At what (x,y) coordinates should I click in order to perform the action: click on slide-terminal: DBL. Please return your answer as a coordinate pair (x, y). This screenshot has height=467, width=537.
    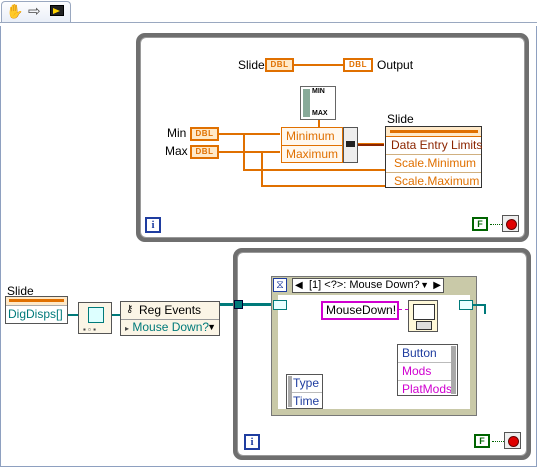
    Looking at the image, I should click on (279, 65).